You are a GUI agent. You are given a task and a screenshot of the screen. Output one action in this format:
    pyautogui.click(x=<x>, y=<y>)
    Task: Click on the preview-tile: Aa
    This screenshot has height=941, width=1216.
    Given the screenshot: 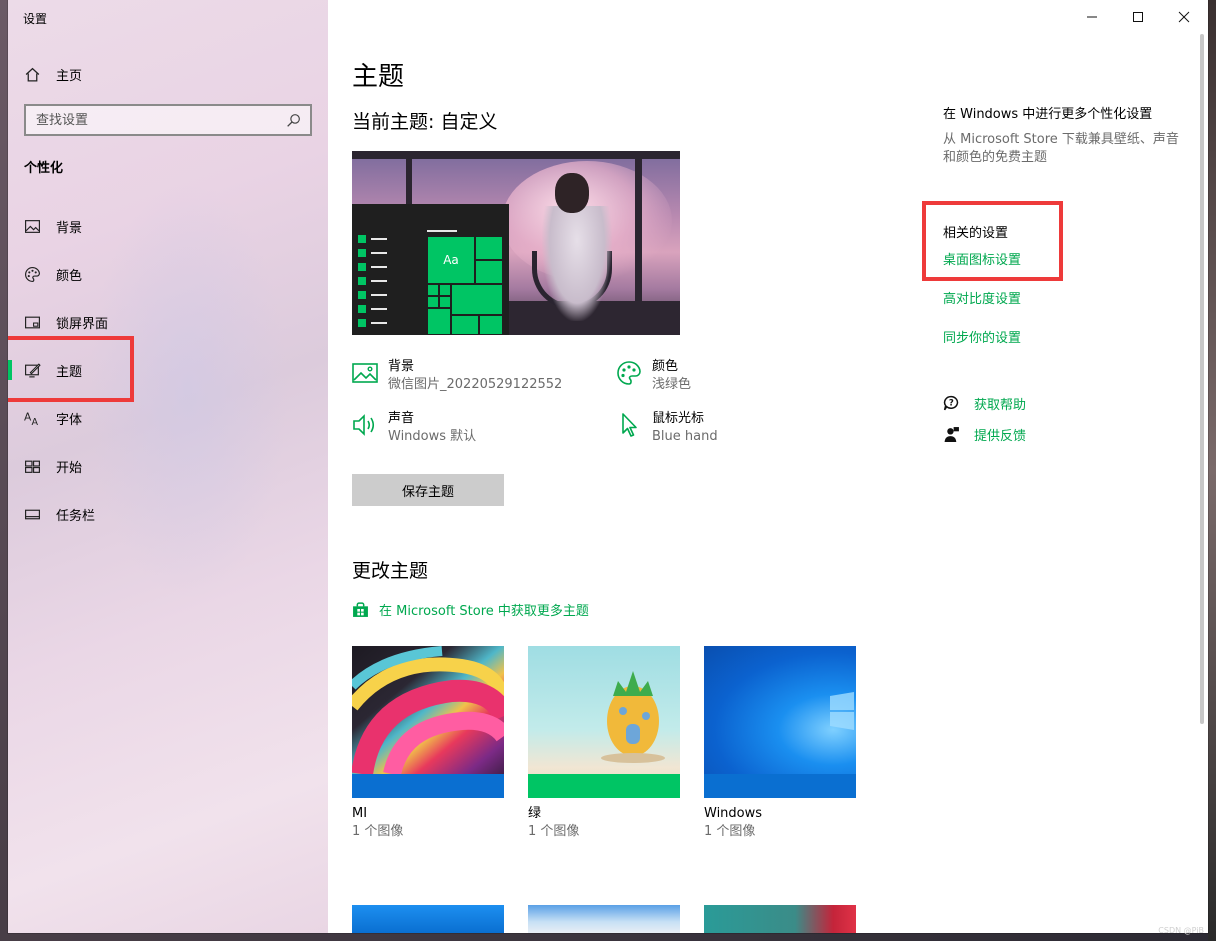 What is the action you would take?
    pyautogui.click(x=451, y=260)
    